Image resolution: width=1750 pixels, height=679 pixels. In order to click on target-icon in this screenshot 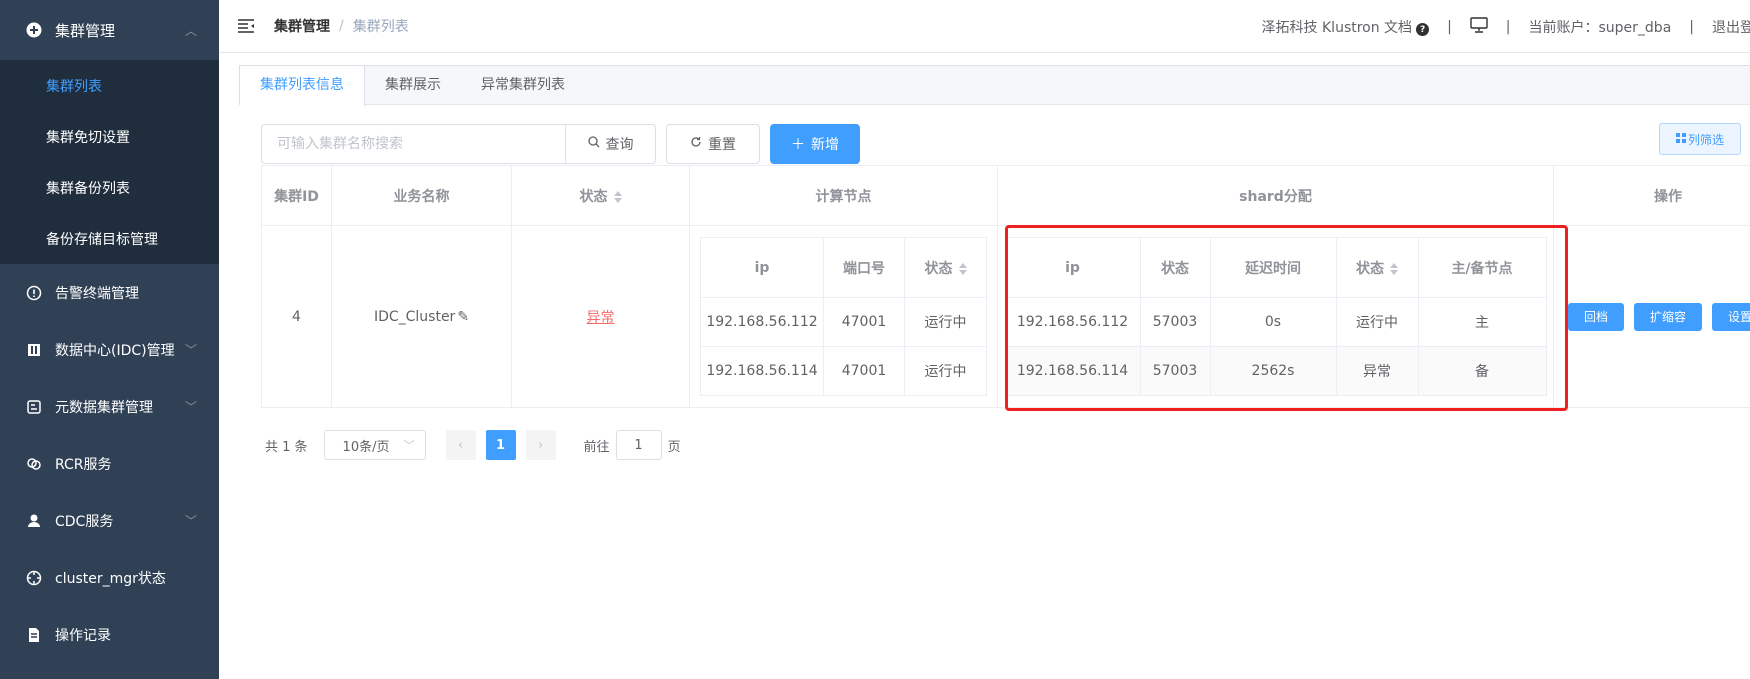, I will do `click(34, 578)`.